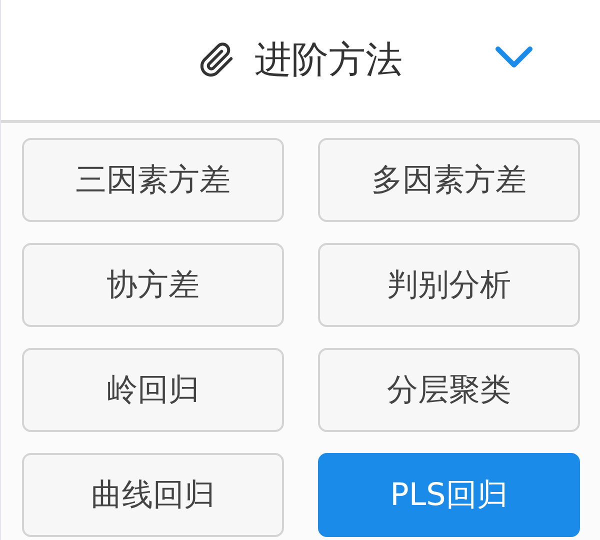  I want to click on section-title: 进阶方法, so click(328, 60).